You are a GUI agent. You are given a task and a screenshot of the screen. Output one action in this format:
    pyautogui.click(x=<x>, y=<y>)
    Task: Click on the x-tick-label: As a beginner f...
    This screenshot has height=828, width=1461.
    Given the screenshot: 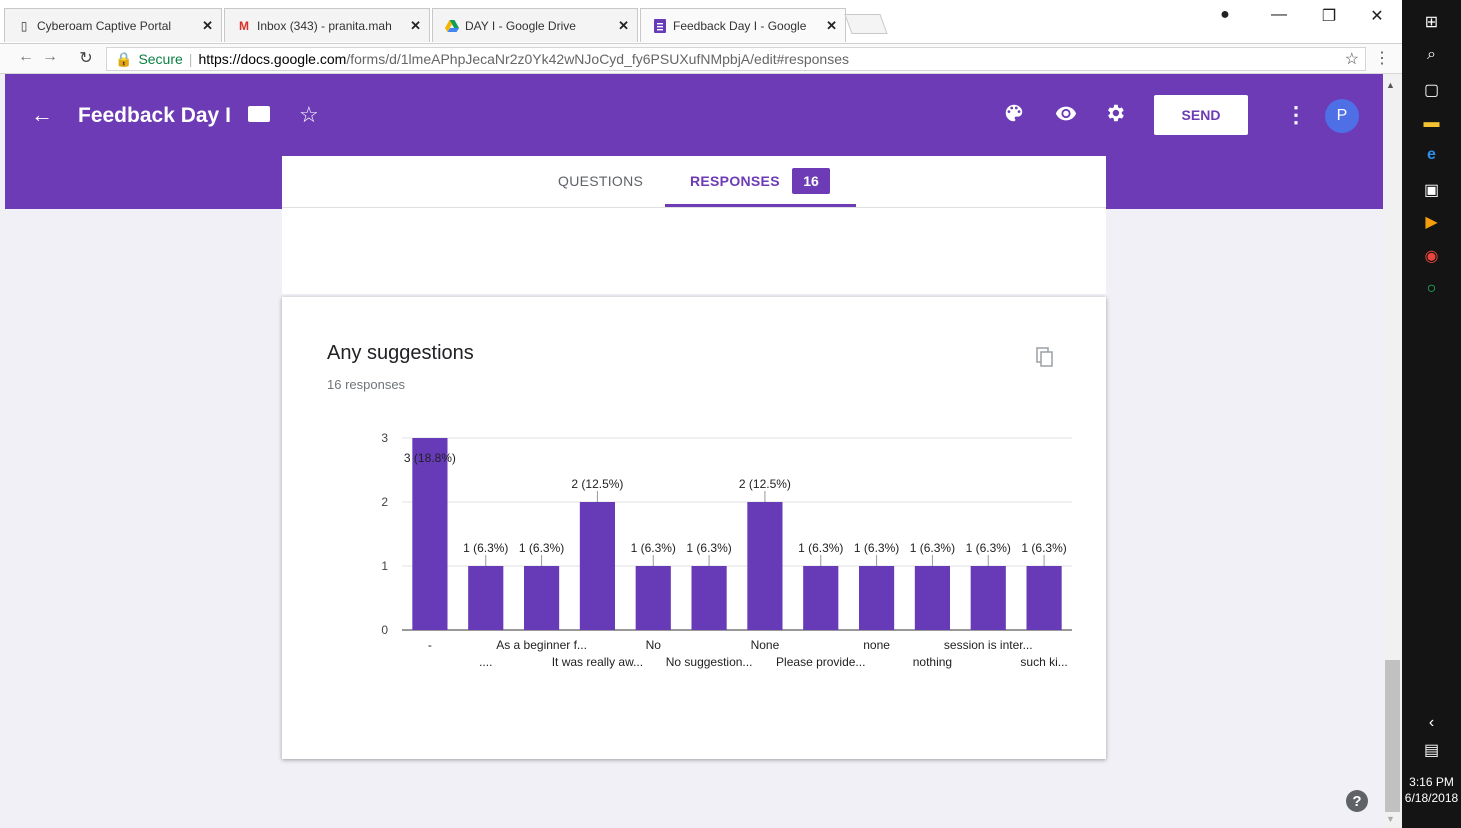 What is the action you would take?
    pyautogui.click(x=541, y=645)
    